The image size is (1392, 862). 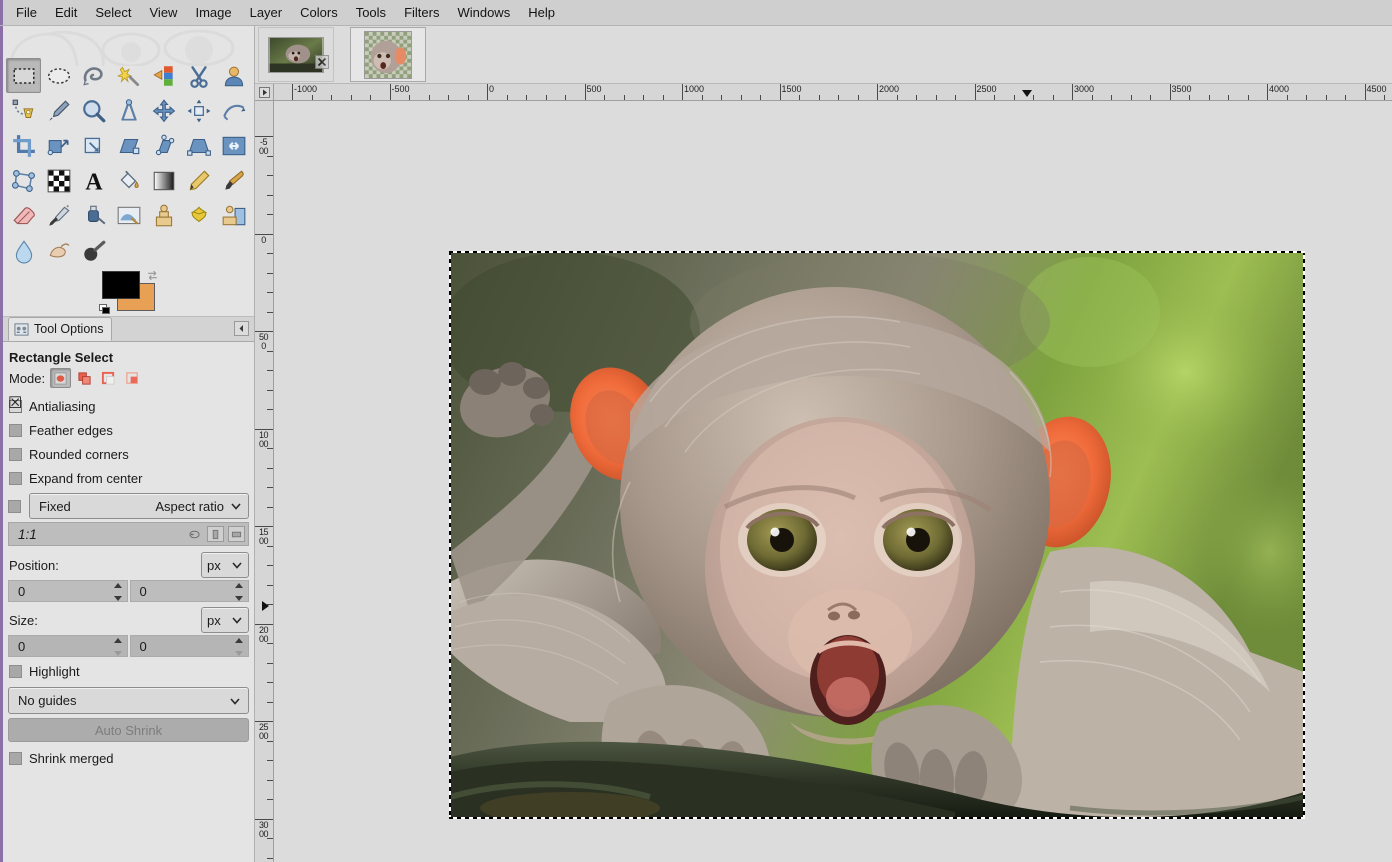 I want to click on alignment-tool, so click(x=198, y=110).